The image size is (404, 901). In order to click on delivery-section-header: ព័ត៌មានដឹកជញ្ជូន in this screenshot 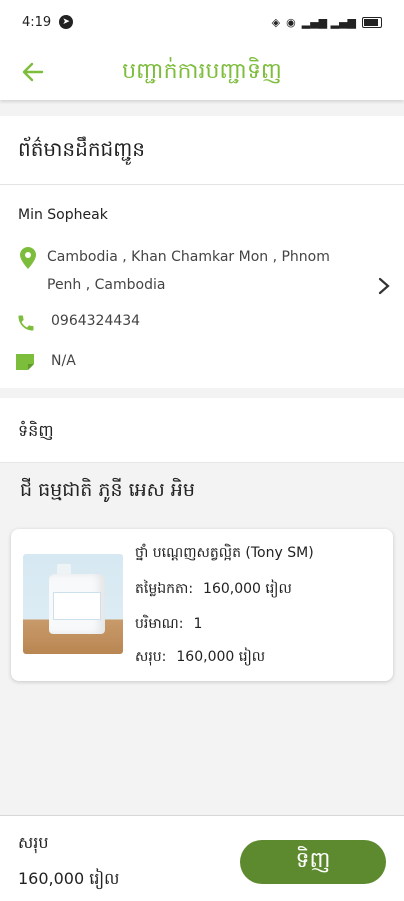, I will do `click(202, 150)`.